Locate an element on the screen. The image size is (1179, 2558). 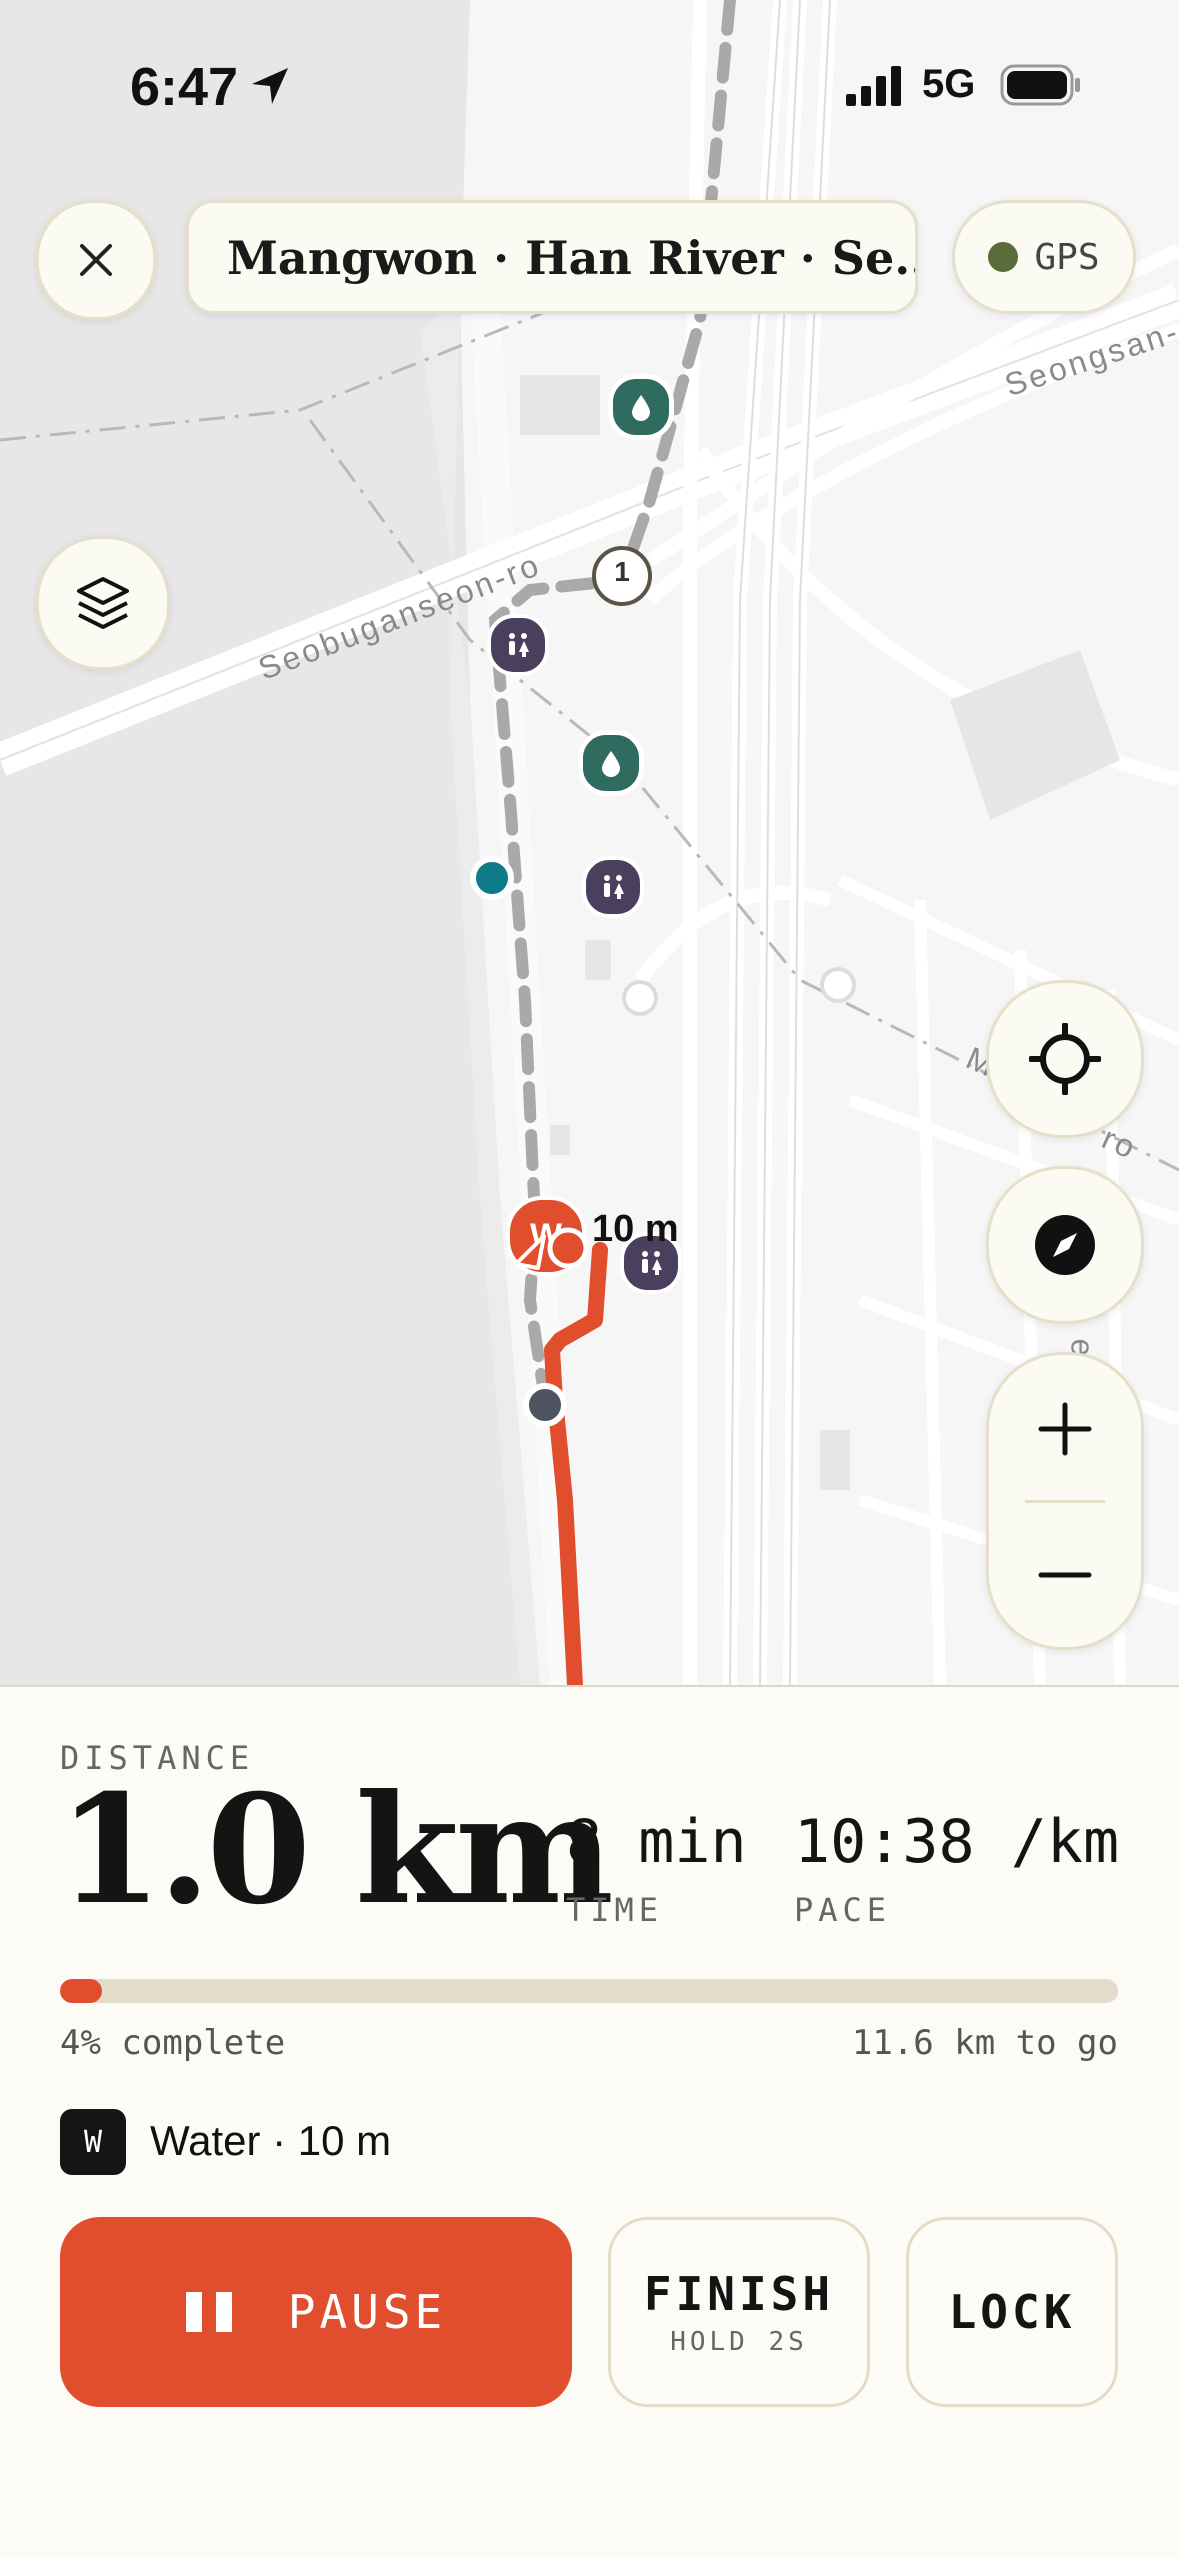
layers-icon is located at coordinates (103, 603).